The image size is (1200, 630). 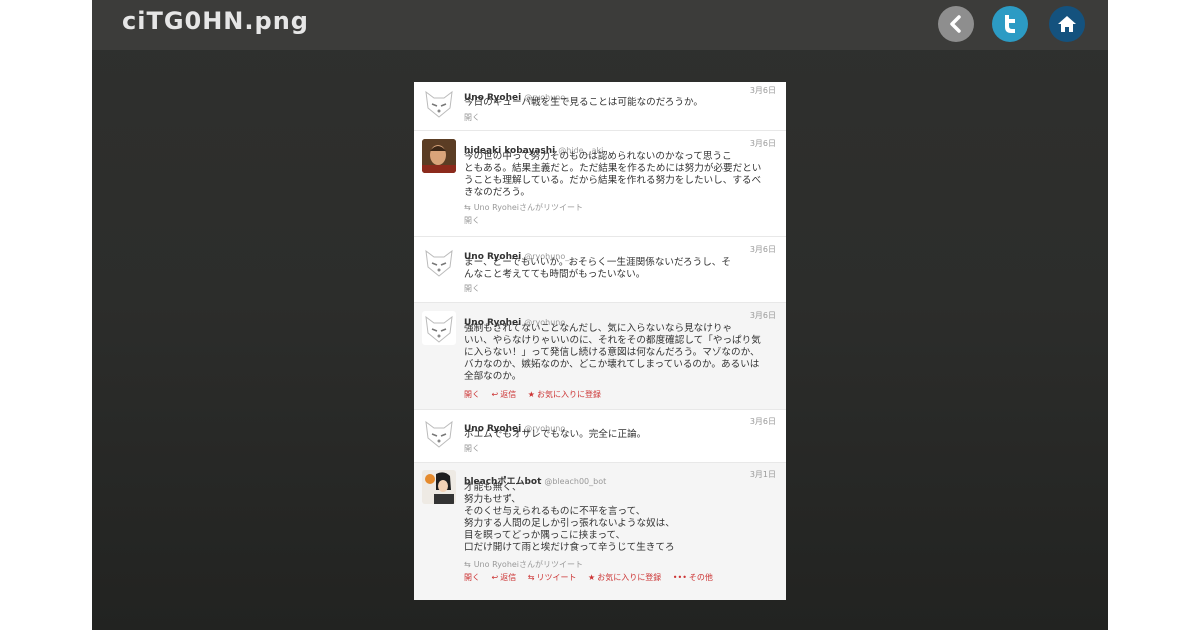 I want to click on more-dots-icon: •••, so click(x=679, y=577).